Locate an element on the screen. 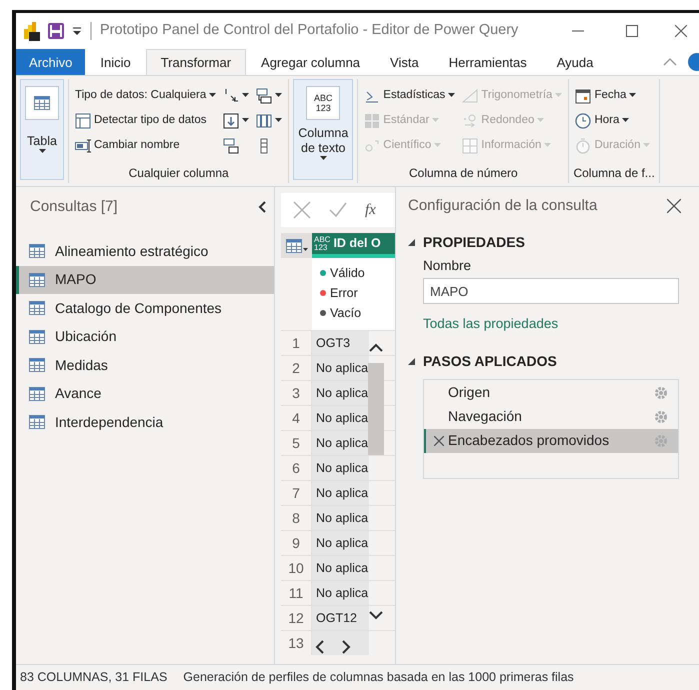  quality-label: Vacío is located at coordinates (346, 313).